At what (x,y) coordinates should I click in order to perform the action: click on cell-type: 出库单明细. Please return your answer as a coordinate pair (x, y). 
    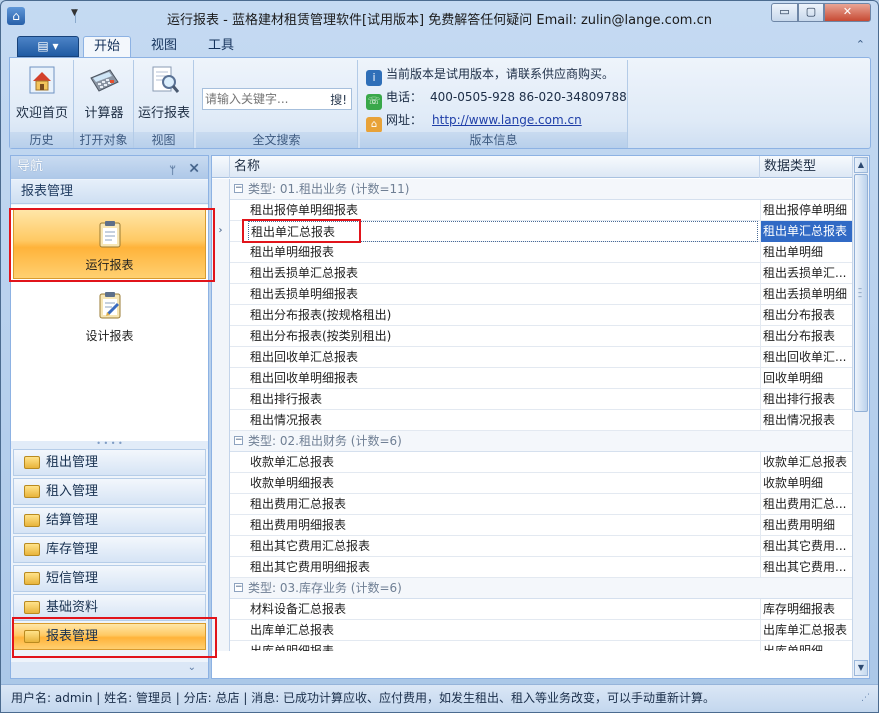
    Looking at the image, I should click on (806, 646).